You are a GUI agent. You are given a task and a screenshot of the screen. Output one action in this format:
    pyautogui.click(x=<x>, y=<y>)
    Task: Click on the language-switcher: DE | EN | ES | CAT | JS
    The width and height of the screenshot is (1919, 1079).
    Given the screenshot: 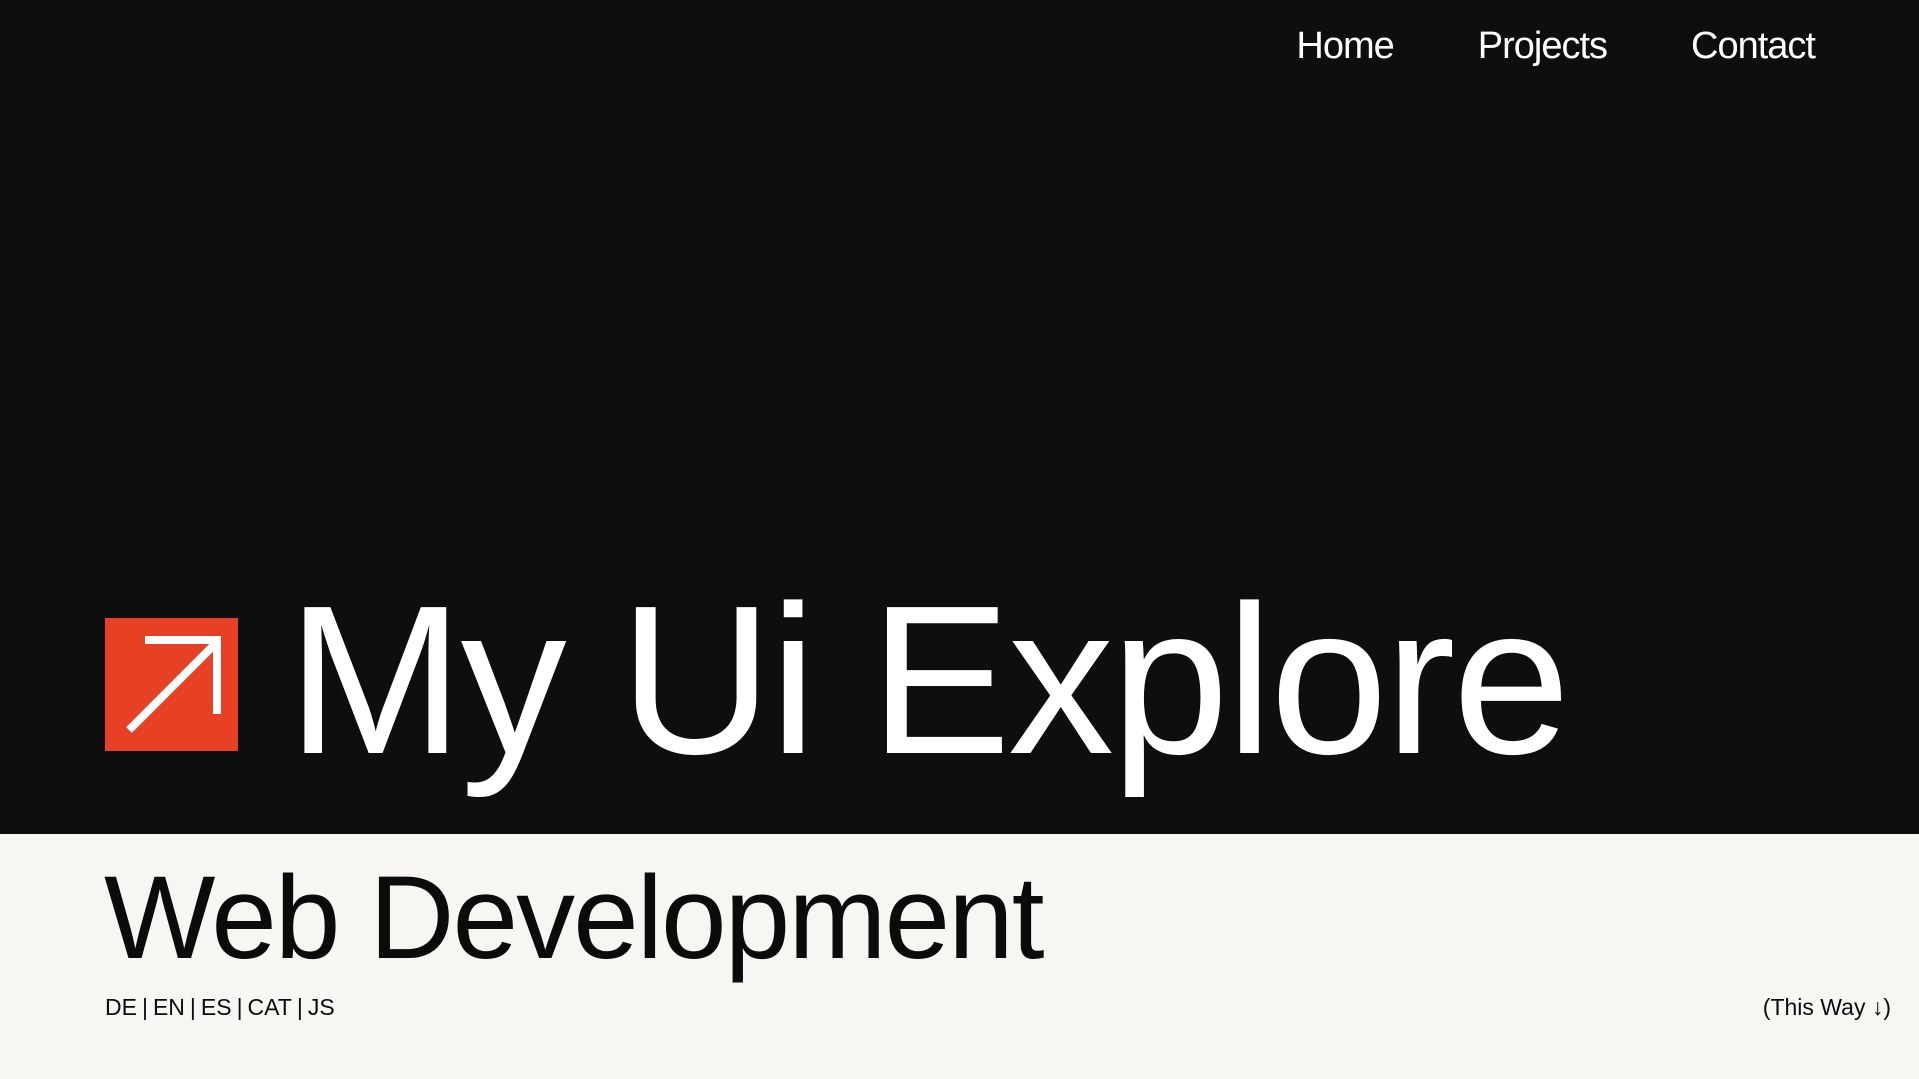 What is the action you would take?
    pyautogui.click(x=220, y=1007)
    